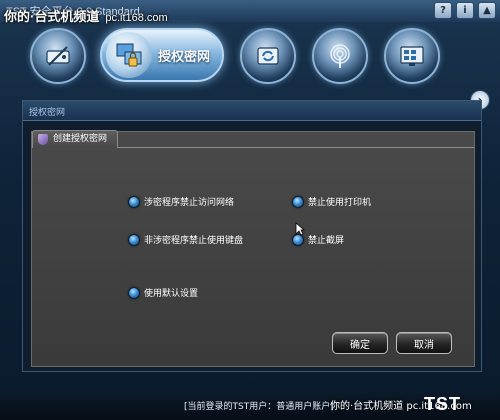 The image size is (500, 420). I want to click on option-label: 禁止截屏, so click(326, 241).